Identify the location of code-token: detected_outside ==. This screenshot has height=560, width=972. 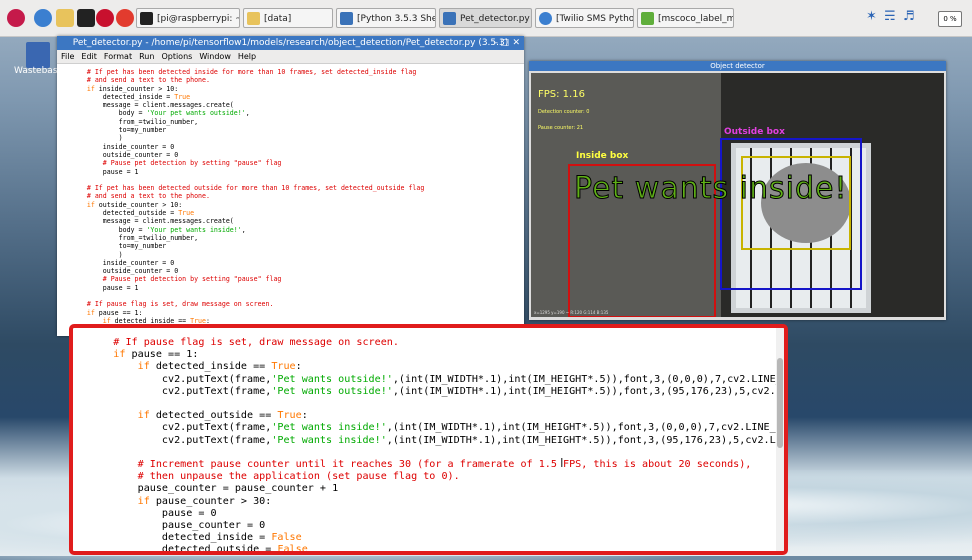
(216, 416).